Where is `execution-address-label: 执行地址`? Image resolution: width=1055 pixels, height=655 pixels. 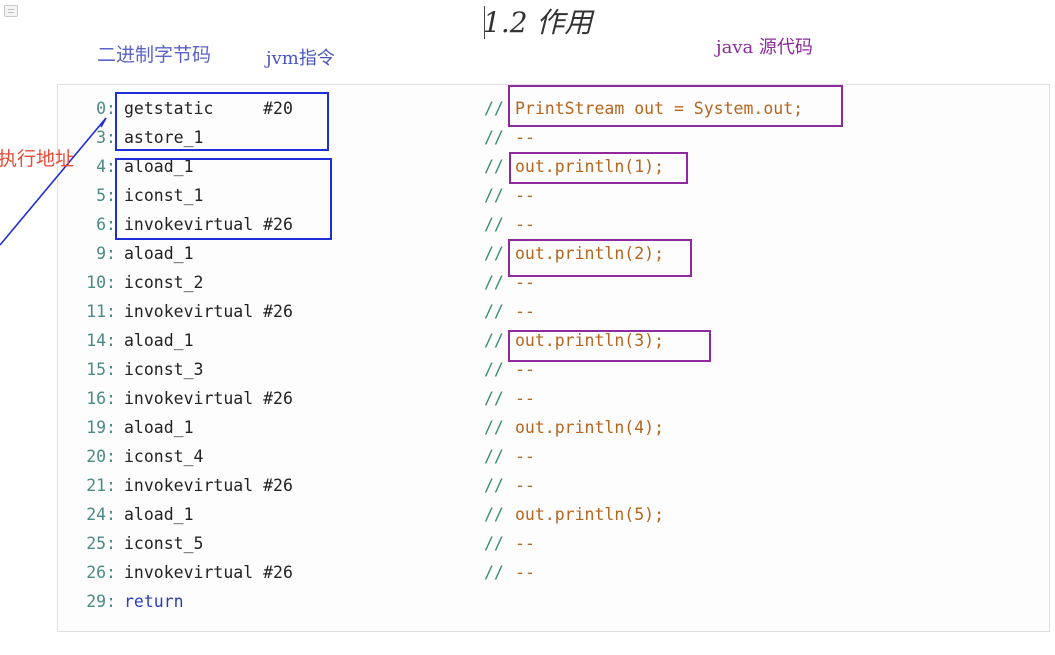 execution-address-label: 执行地址 is located at coordinates (37, 159).